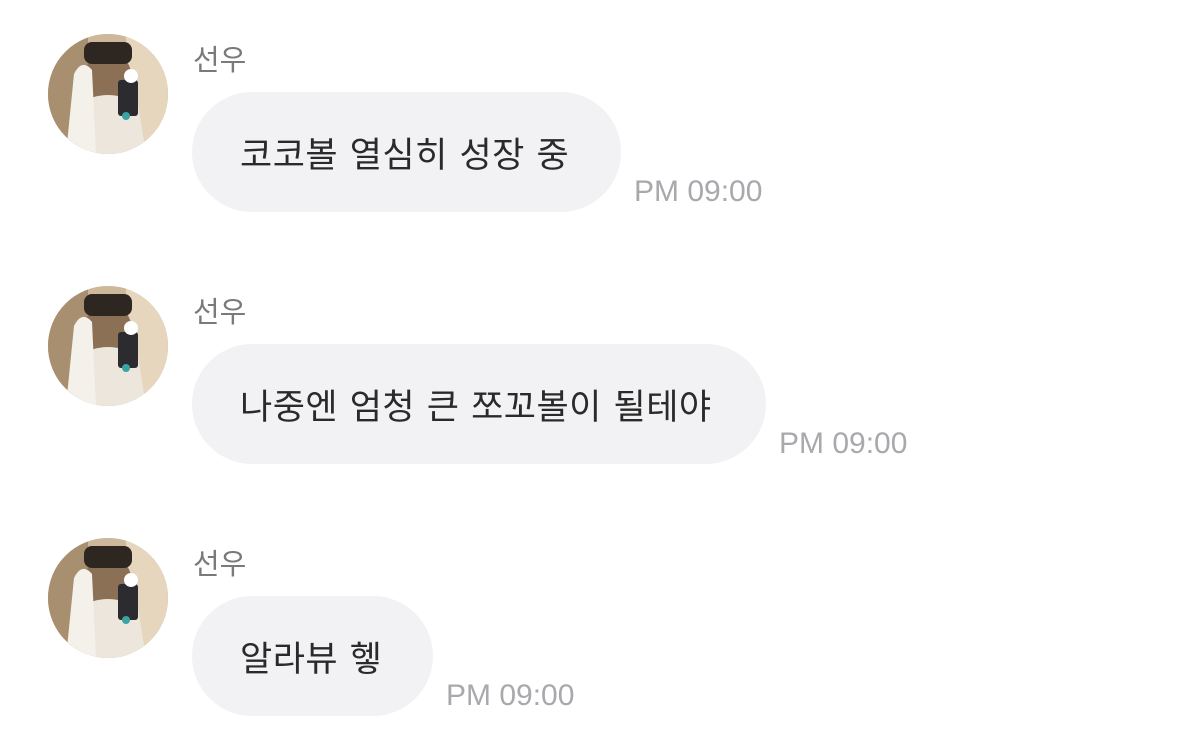  I want to click on message-text: 나중엔 엄청 큰 쪼꼬볼이 될테야, so click(476, 407).